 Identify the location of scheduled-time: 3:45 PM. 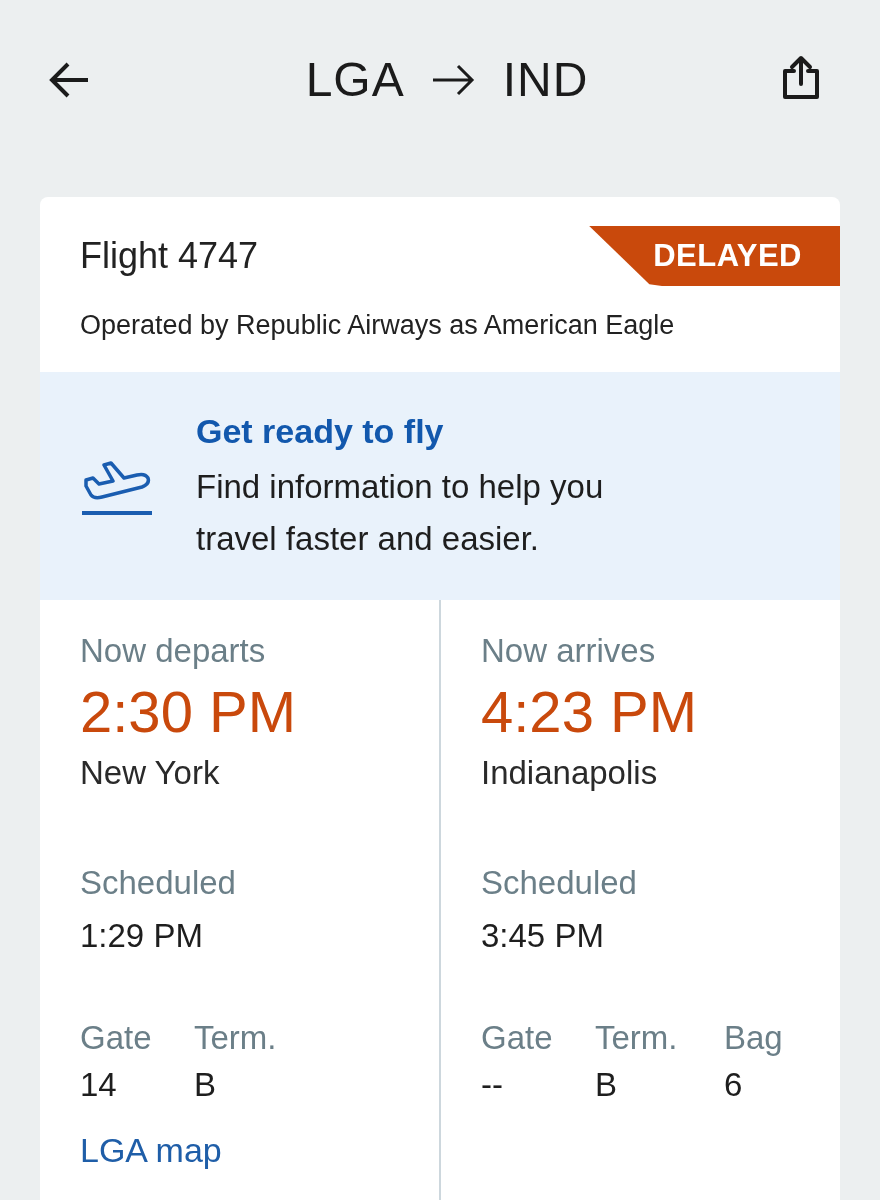
(542, 936).